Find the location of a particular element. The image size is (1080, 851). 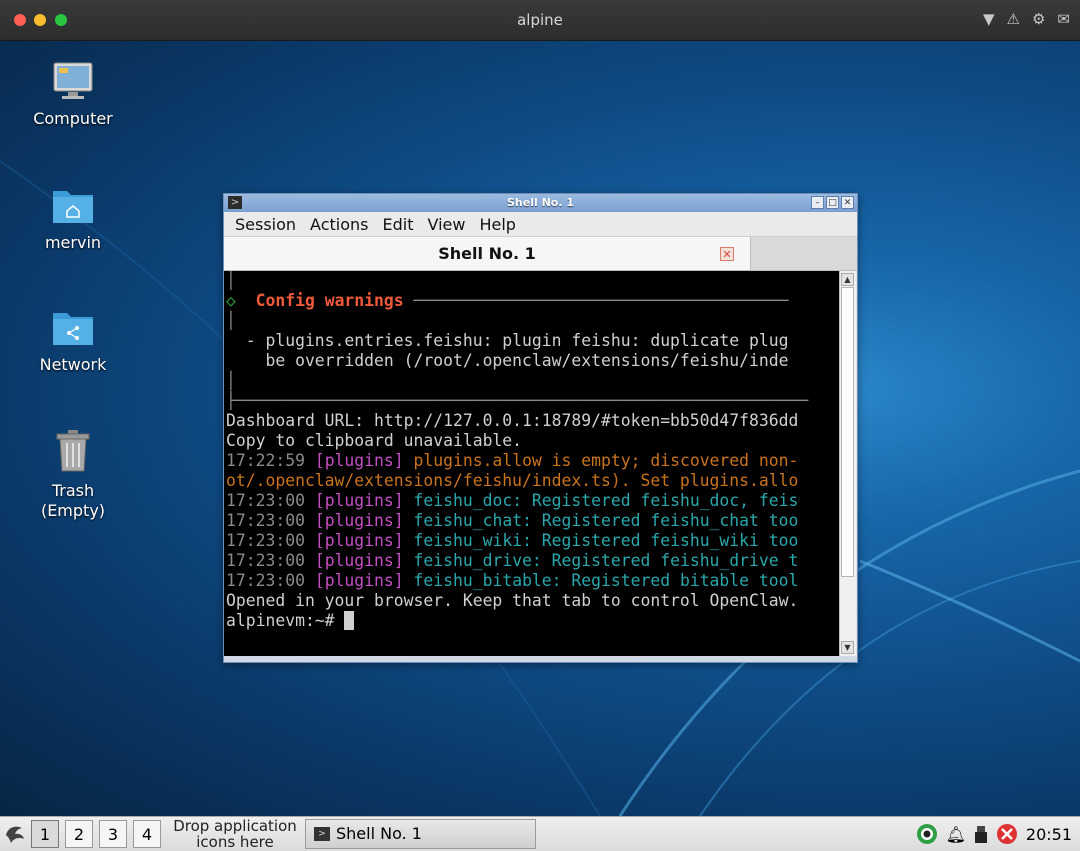

tab-bar: Shell No. 1 ✕ is located at coordinates (540, 254).